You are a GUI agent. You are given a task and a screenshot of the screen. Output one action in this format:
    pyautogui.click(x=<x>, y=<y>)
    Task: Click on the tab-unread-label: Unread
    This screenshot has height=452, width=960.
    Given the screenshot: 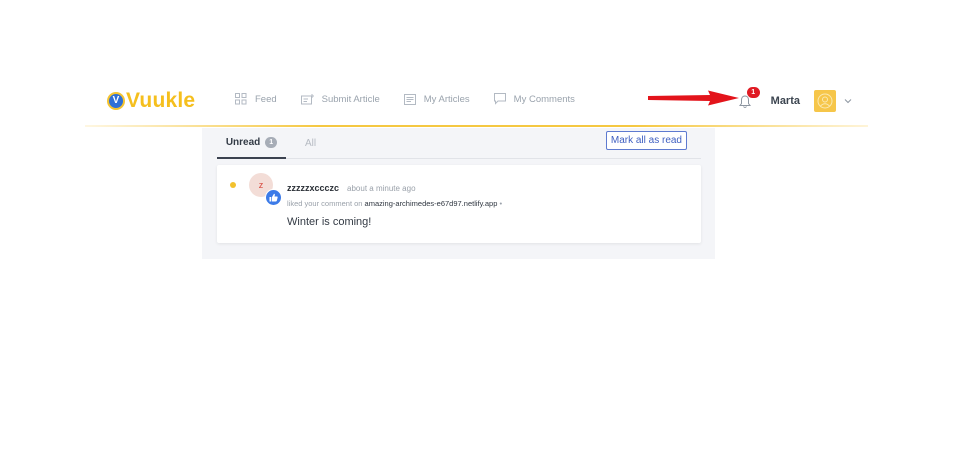 What is the action you would take?
    pyautogui.click(x=243, y=142)
    